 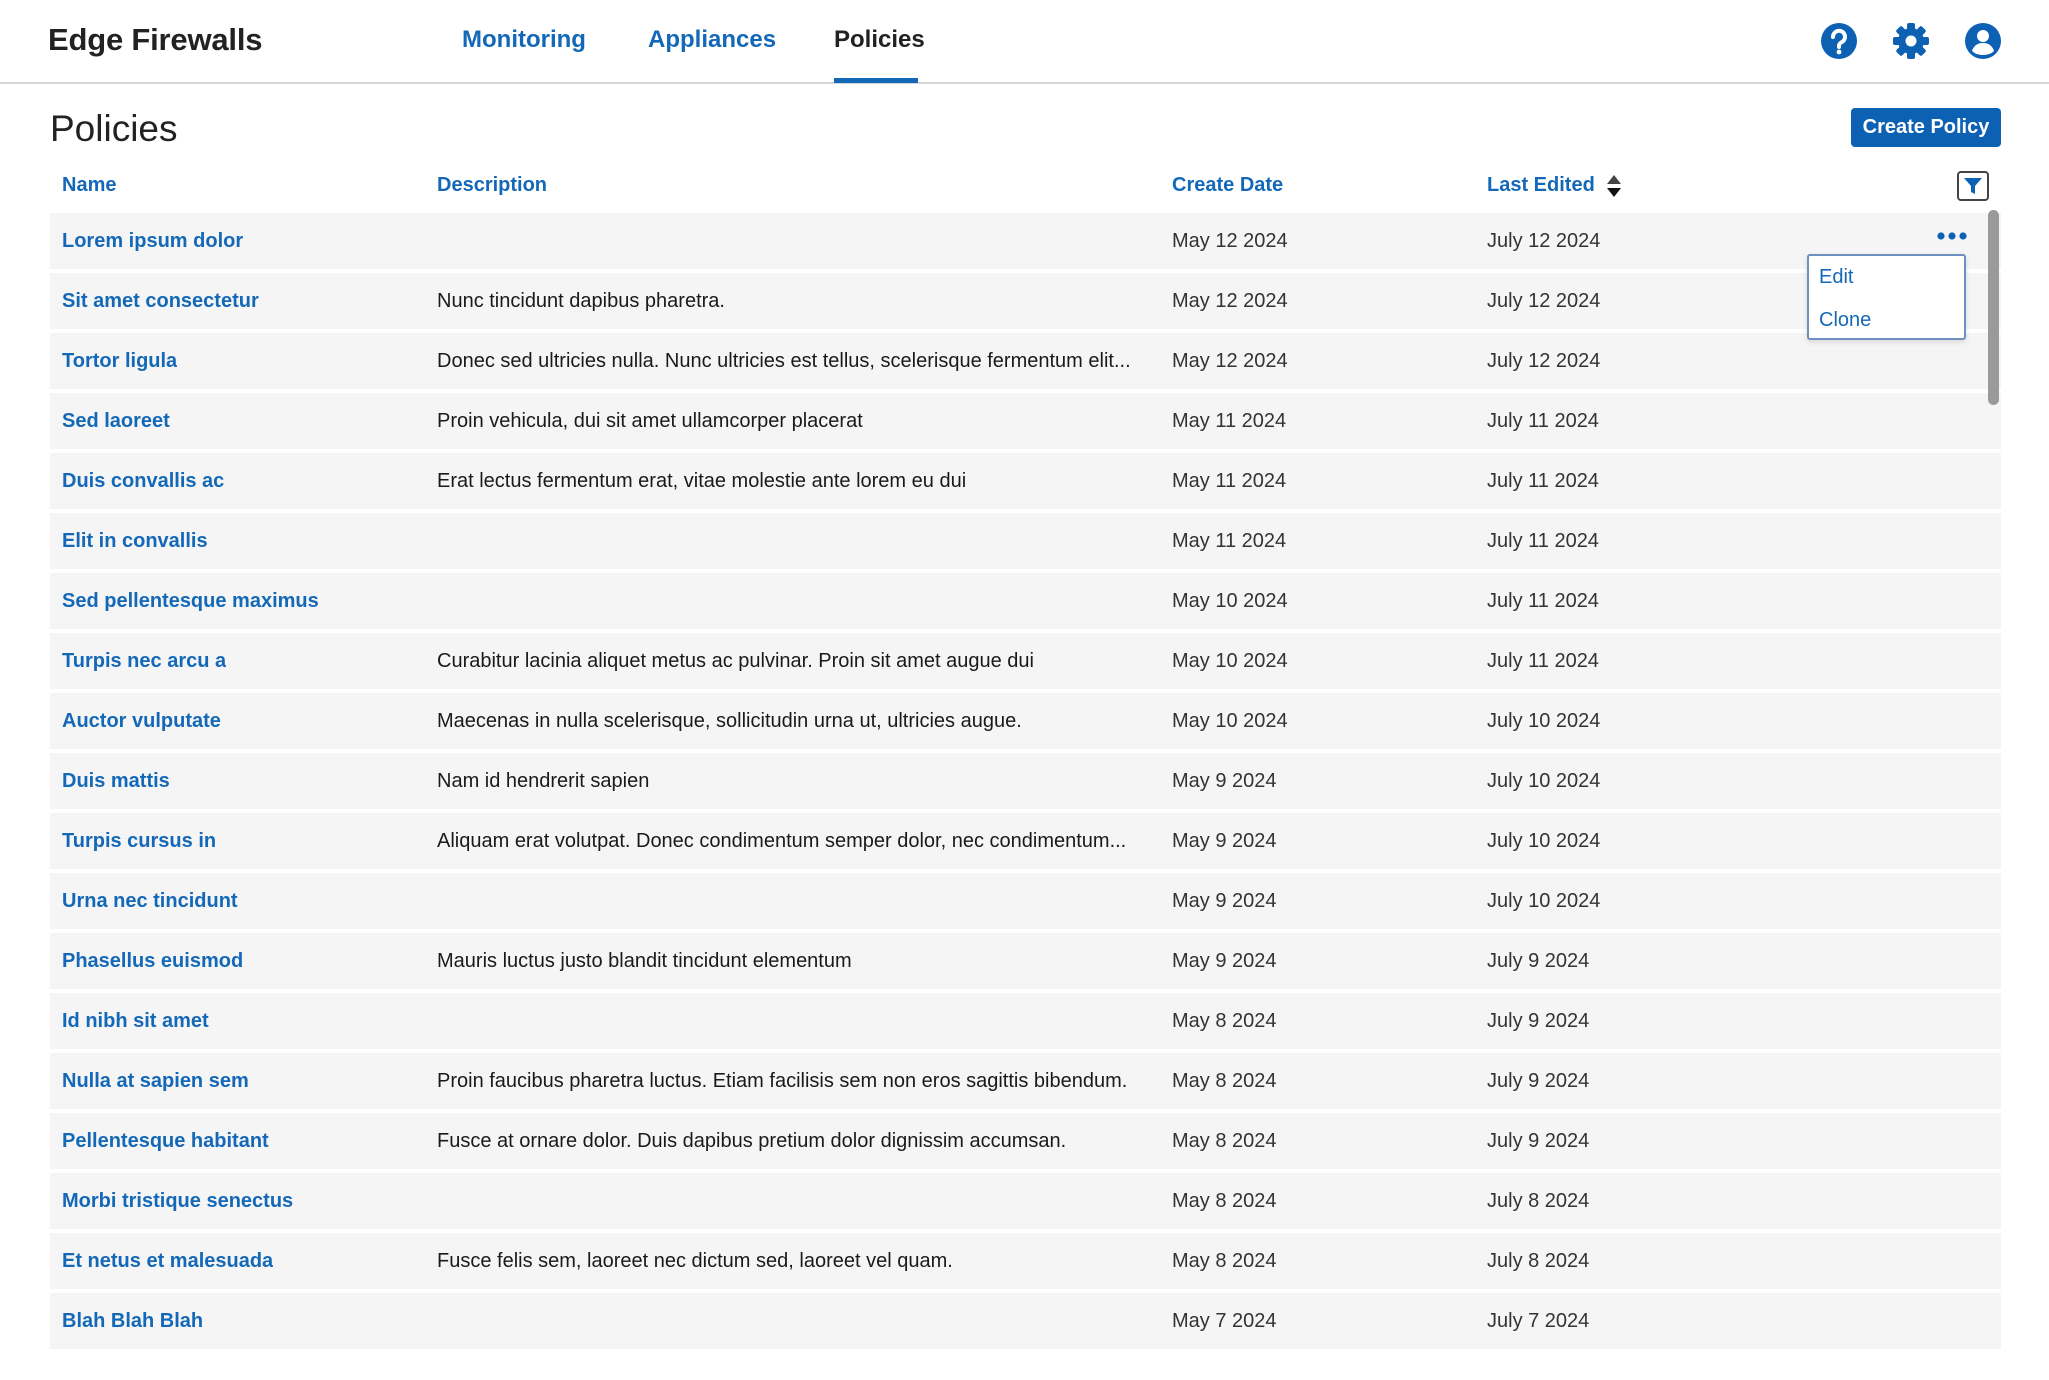 What do you see at coordinates (155, 39) in the screenshot?
I see `app-title: Edge Firewalls` at bounding box center [155, 39].